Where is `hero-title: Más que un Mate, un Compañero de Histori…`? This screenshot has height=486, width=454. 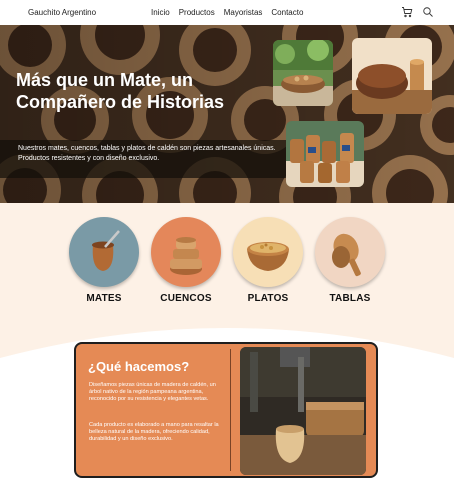 hero-title: Más que un Mate, un Compañero de Histori… is located at coordinates (120, 91).